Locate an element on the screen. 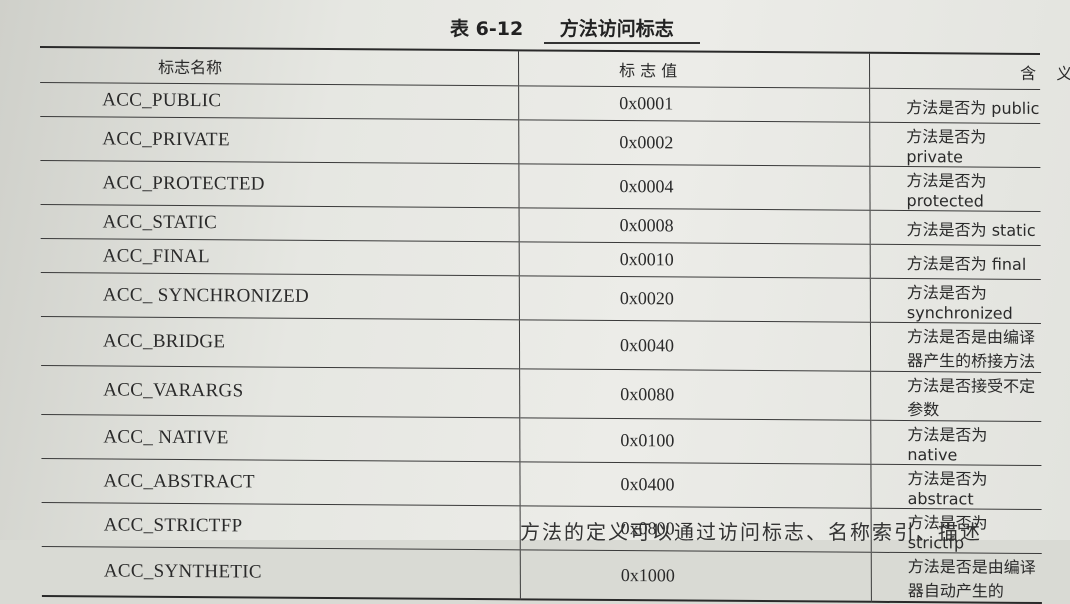 The image size is (1070, 604). flag-name: ACC_PRIVATE is located at coordinates (279, 140).